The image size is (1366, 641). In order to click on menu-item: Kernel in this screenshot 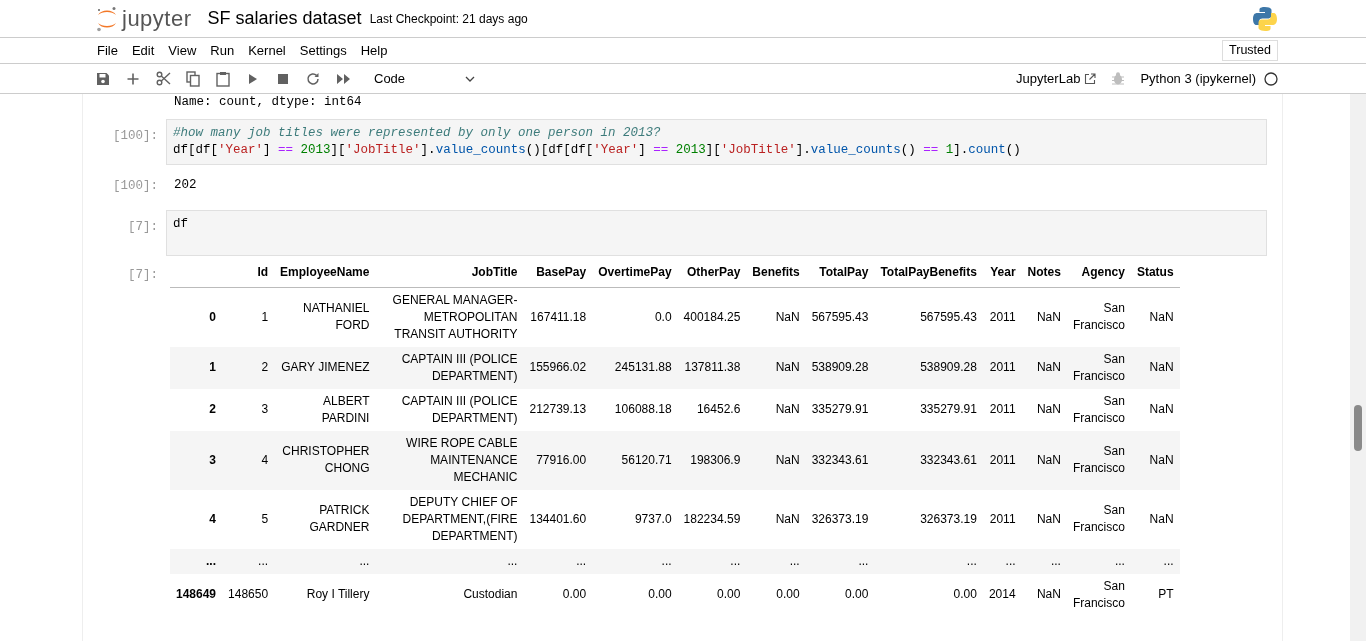, I will do `click(267, 50)`.